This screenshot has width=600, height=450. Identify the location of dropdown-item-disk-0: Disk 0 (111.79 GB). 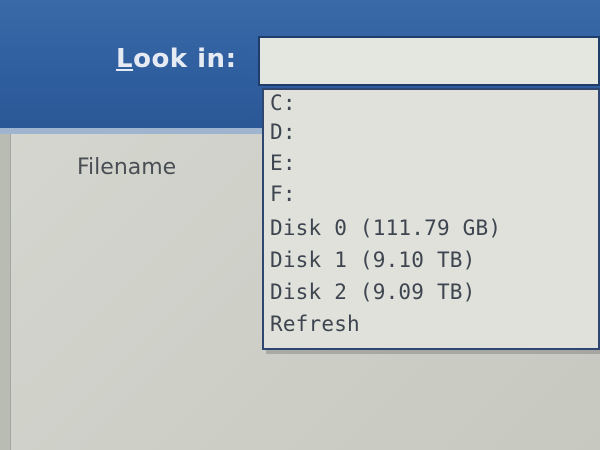
(385, 228).